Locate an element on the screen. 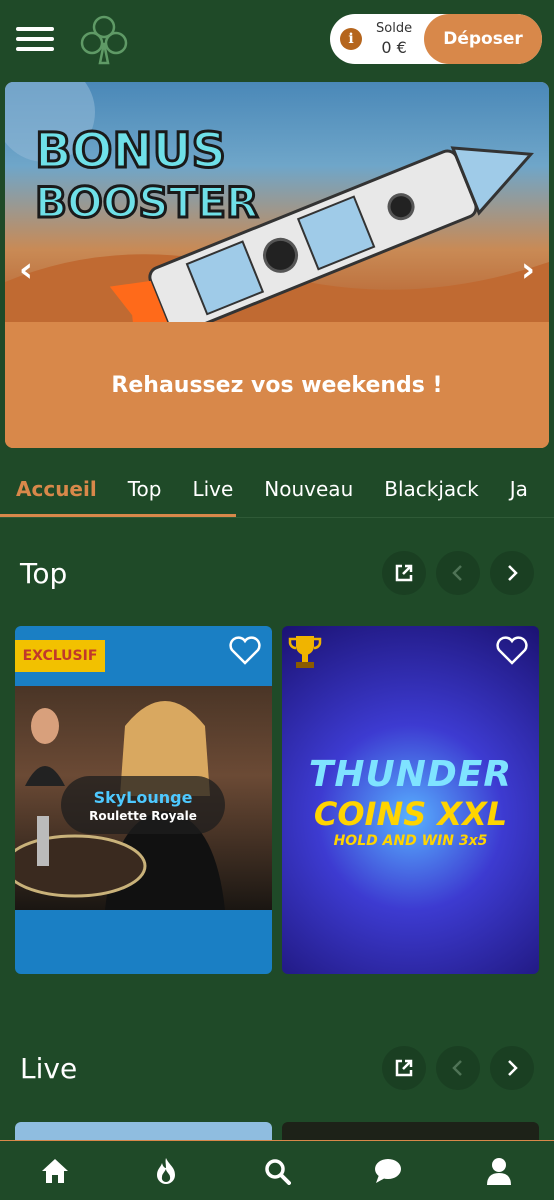 Image resolution: width=554 pixels, height=1200 pixels. game-logo: THUNDER COINS XXL HOLD AND WIN 3x5 is located at coordinates (410, 801).